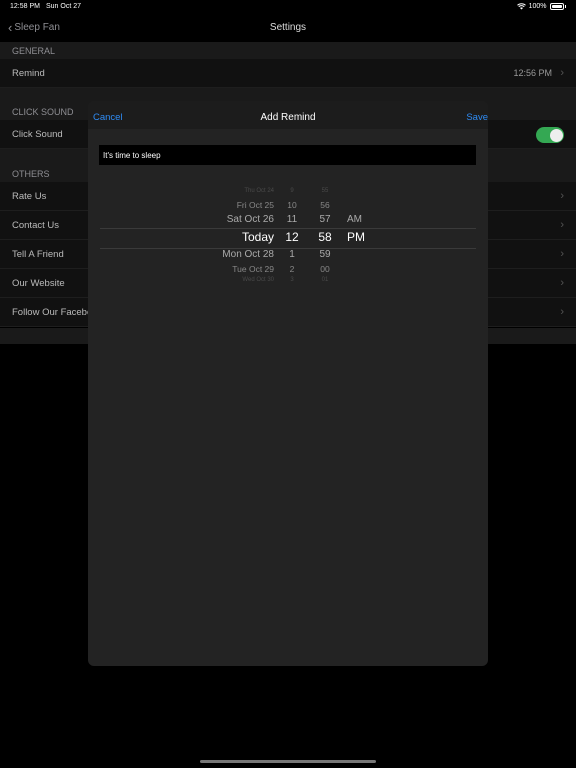  Describe the element at coordinates (224, 280) in the screenshot. I see `picker-day: Wed Oct 30` at that location.